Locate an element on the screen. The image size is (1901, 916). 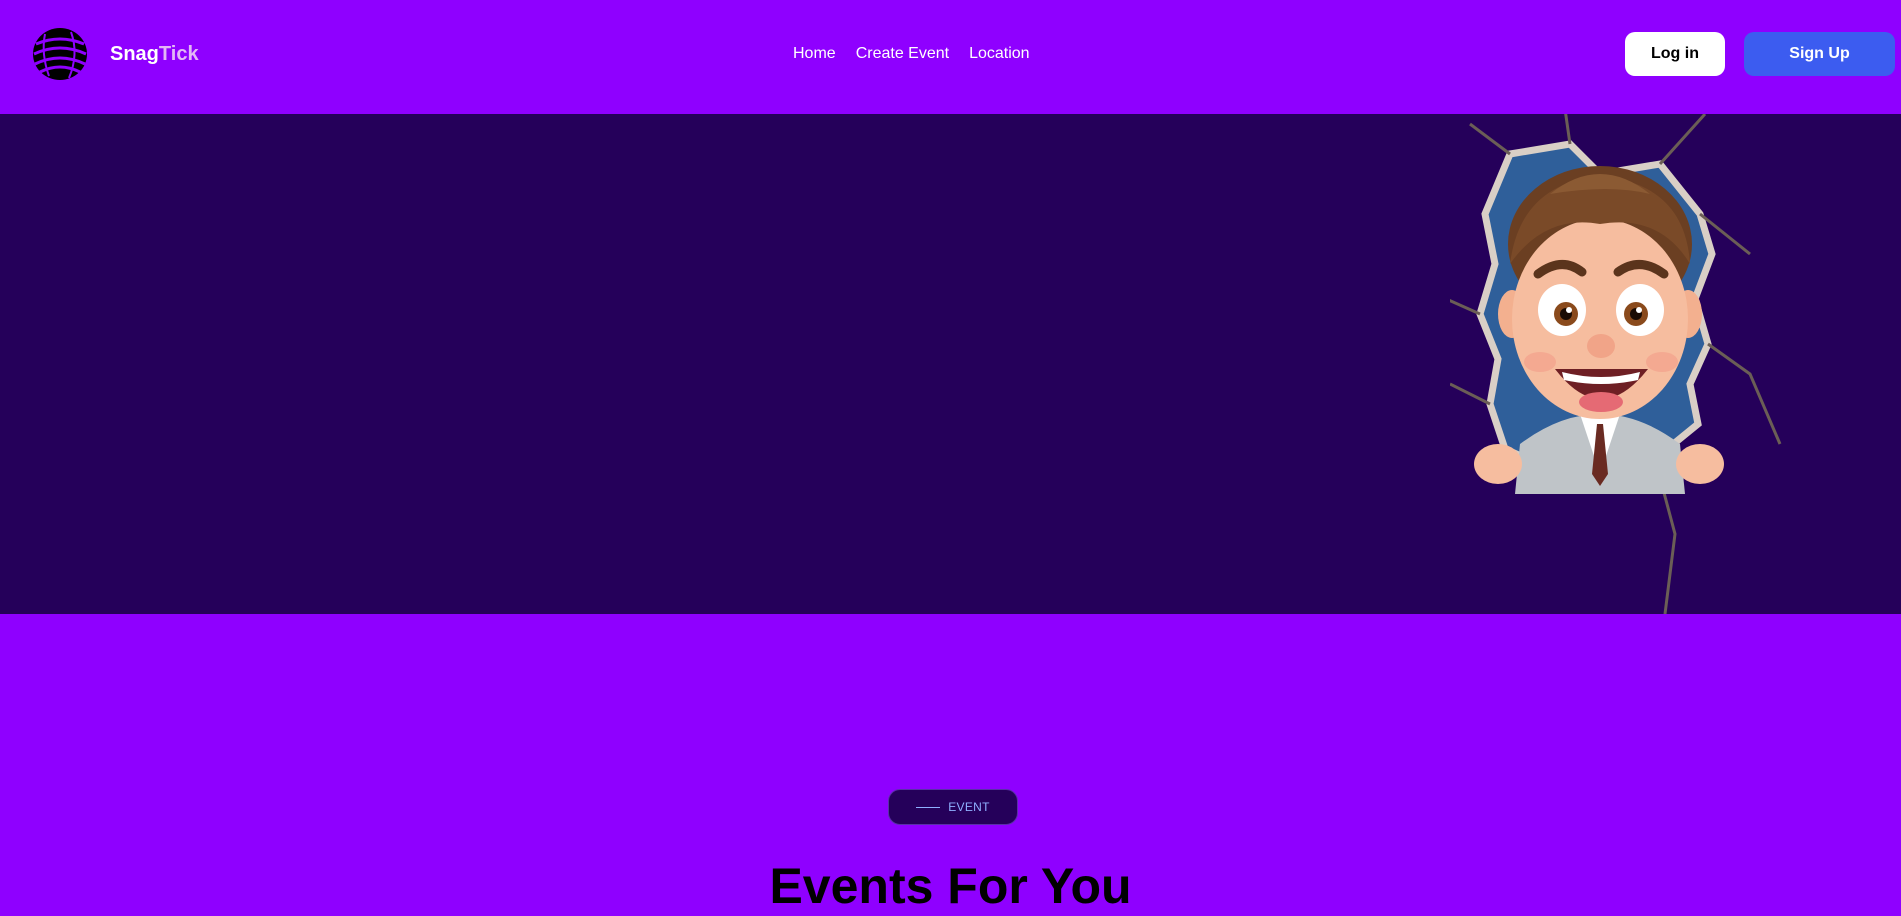
pill-line-decoration is located at coordinates (928, 807).